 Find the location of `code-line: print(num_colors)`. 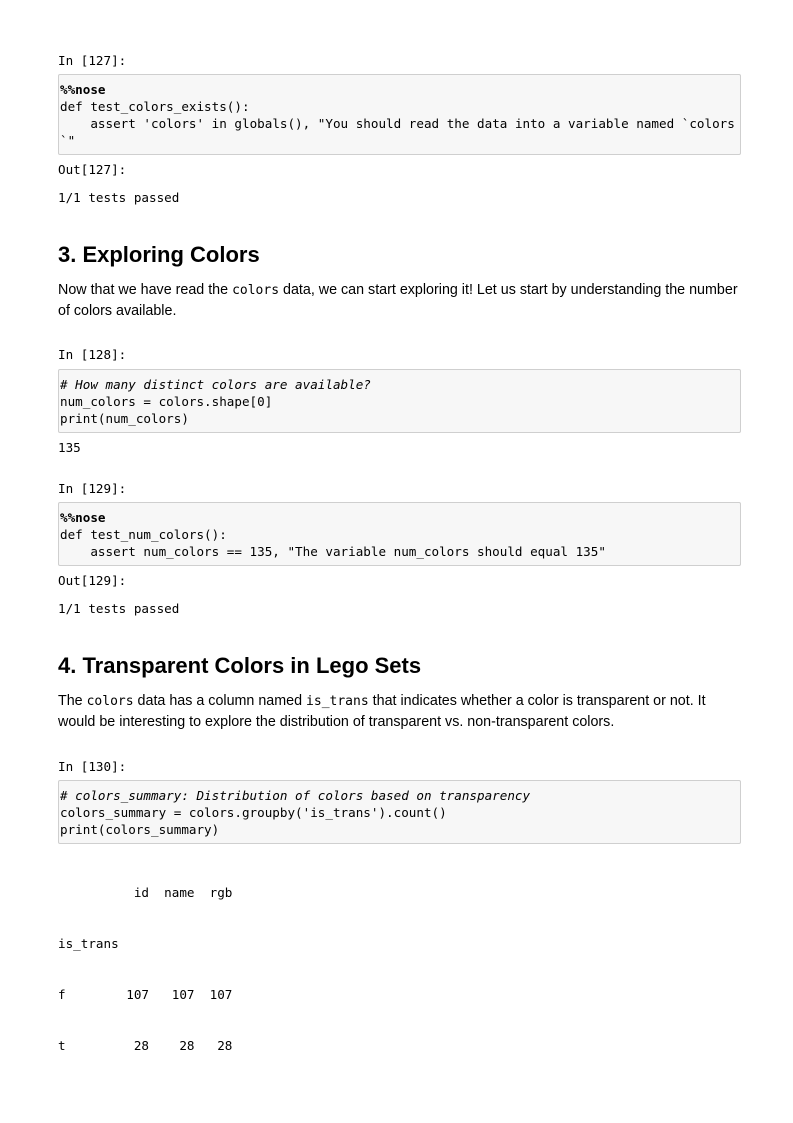

code-line: print(num_colors) is located at coordinates (124, 418).